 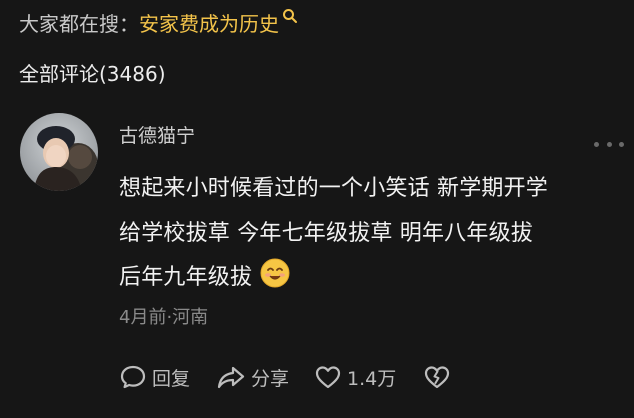 I want to click on comments-header: 全部评论(3486), so click(x=92, y=74).